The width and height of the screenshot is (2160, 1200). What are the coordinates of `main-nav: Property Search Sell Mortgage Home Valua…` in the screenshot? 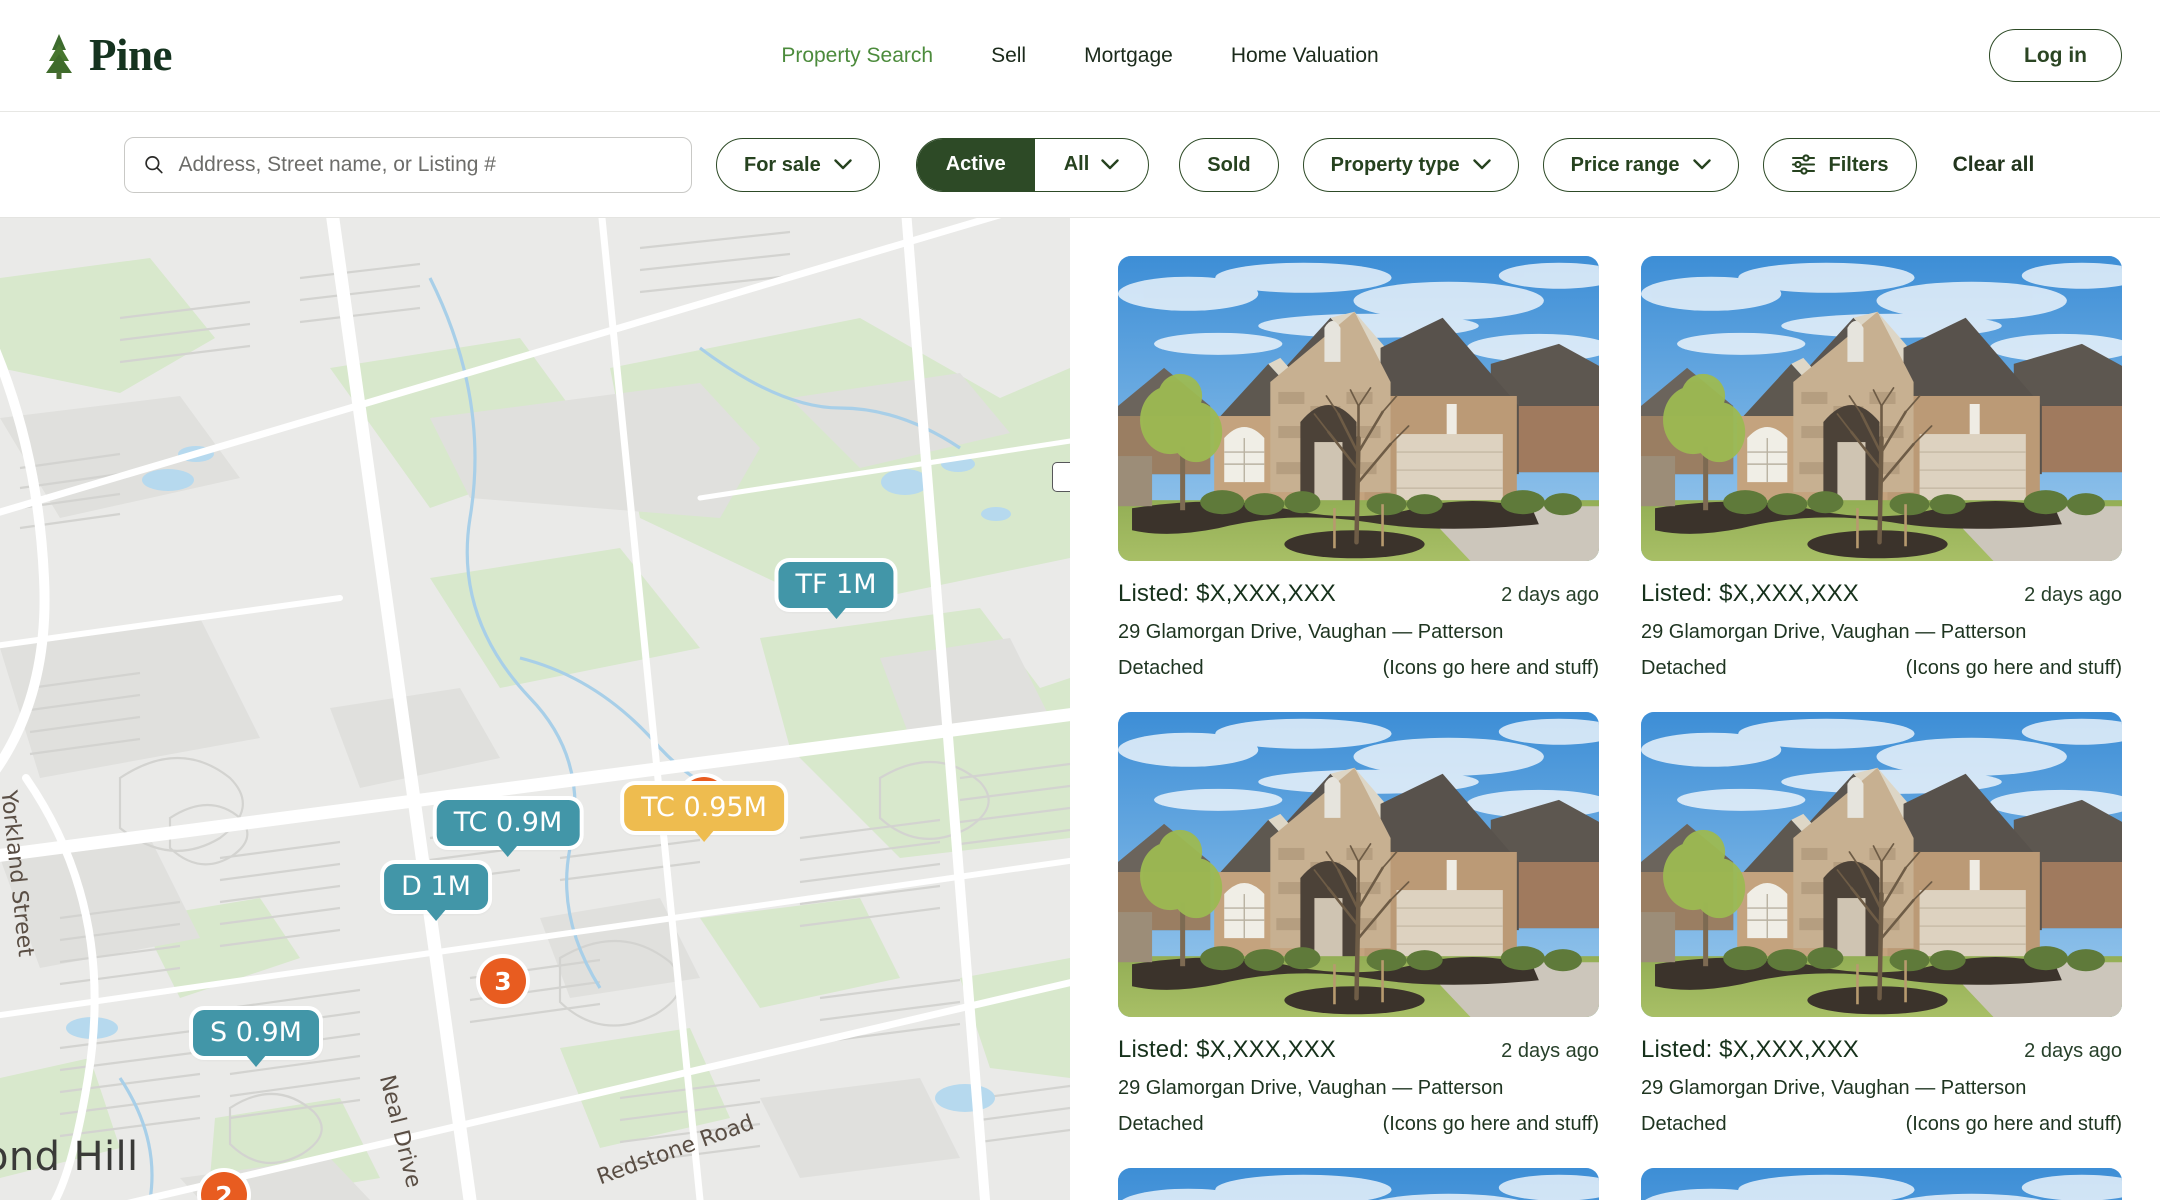 It's located at (1079, 56).